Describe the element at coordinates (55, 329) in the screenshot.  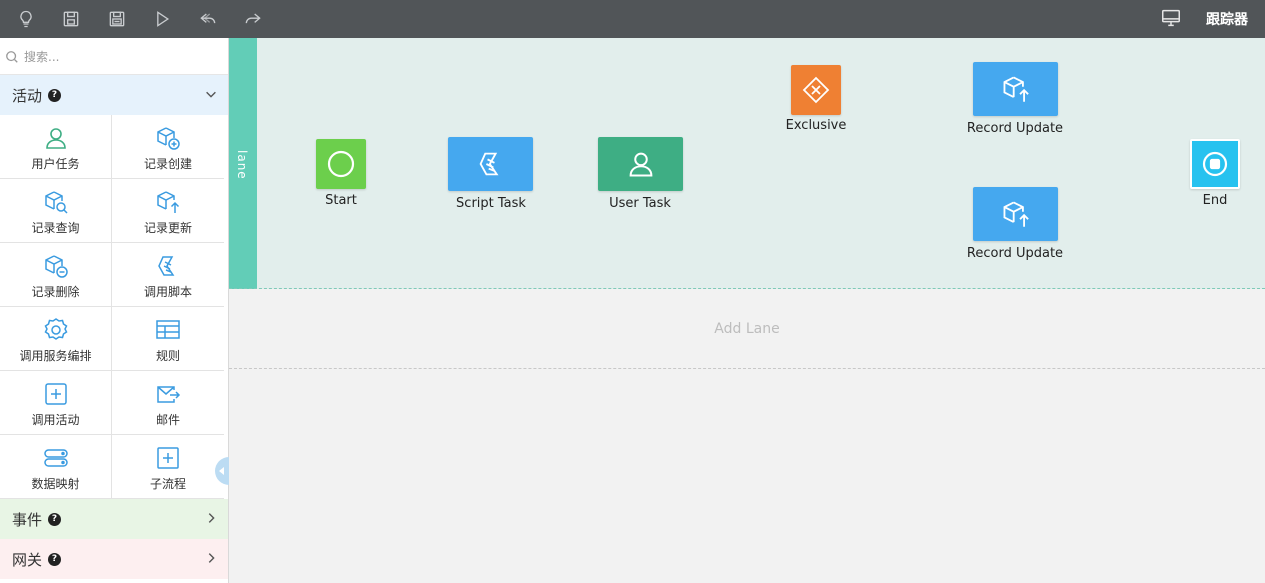
I see `gear-icon` at that location.